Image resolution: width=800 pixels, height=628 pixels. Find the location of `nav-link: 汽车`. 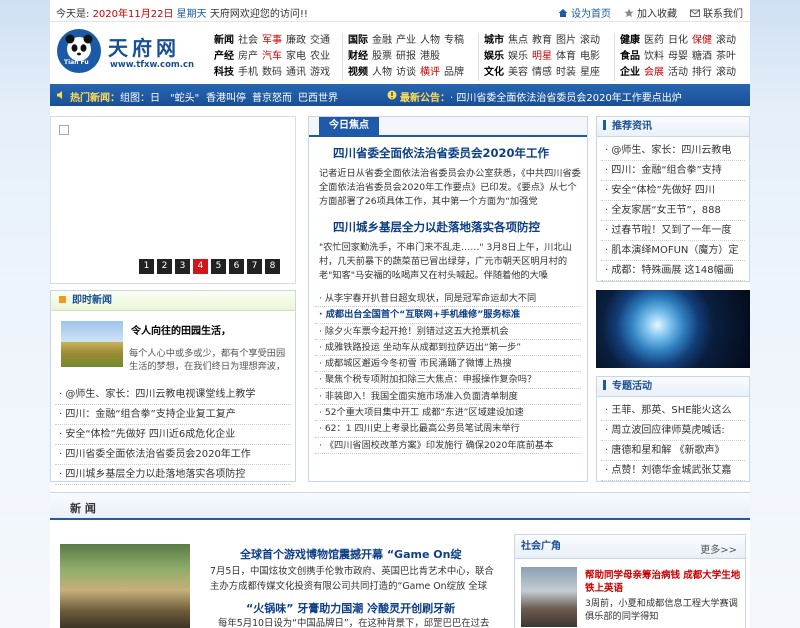

nav-link: 汽车 is located at coordinates (274, 57).